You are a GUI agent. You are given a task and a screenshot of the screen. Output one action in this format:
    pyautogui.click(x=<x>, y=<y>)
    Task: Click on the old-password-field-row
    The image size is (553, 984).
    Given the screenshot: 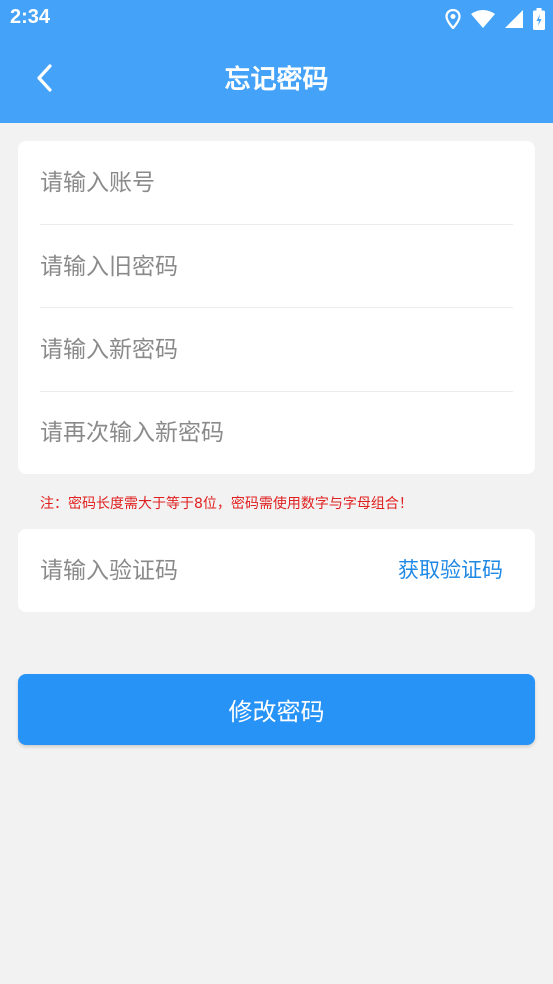 What is the action you would take?
    pyautogui.click(x=276, y=266)
    